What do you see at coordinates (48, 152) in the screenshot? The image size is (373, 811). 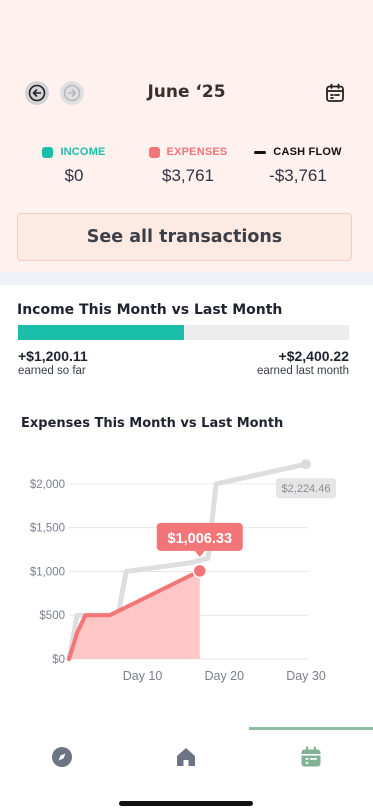 I see `income-legend-swatch` at bounding box center [48, 152].